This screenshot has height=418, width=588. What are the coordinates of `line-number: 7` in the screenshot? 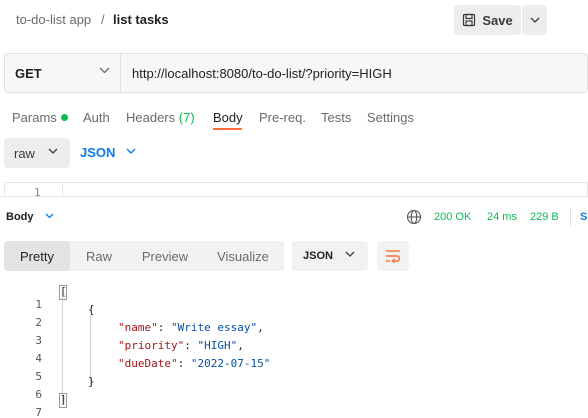 It's located at (38, 412).